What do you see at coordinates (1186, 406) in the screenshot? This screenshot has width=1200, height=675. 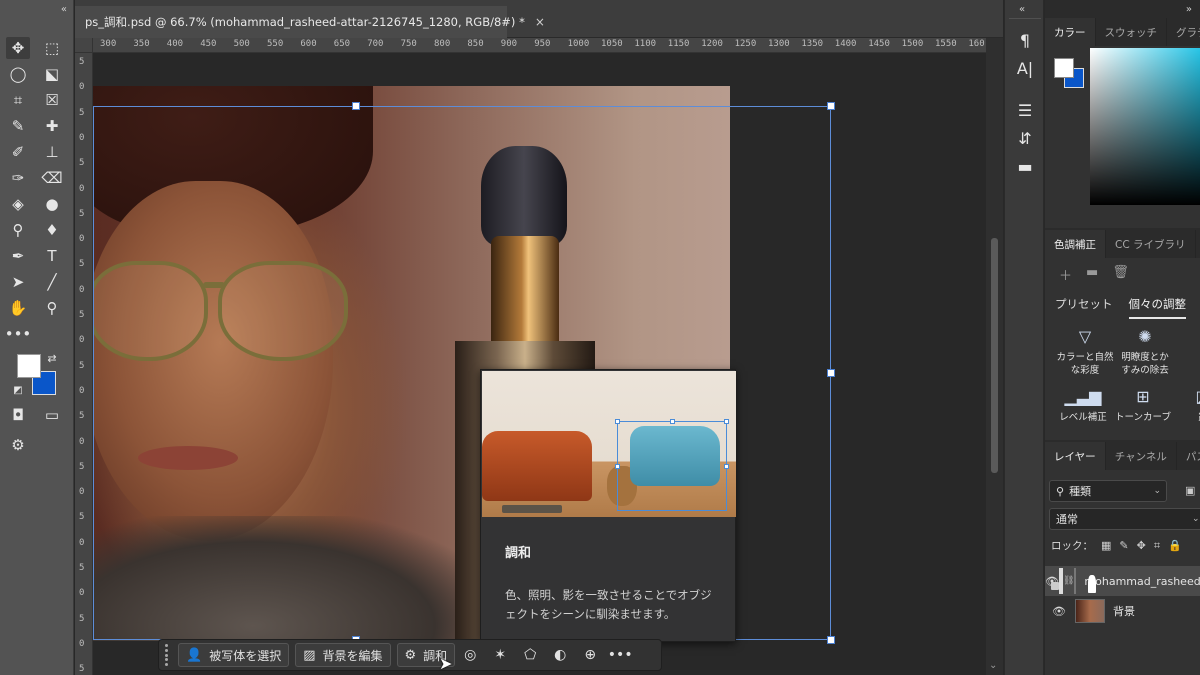 I see `adjust-exposure: ◪ 露` at bounding box center [1186, 406].